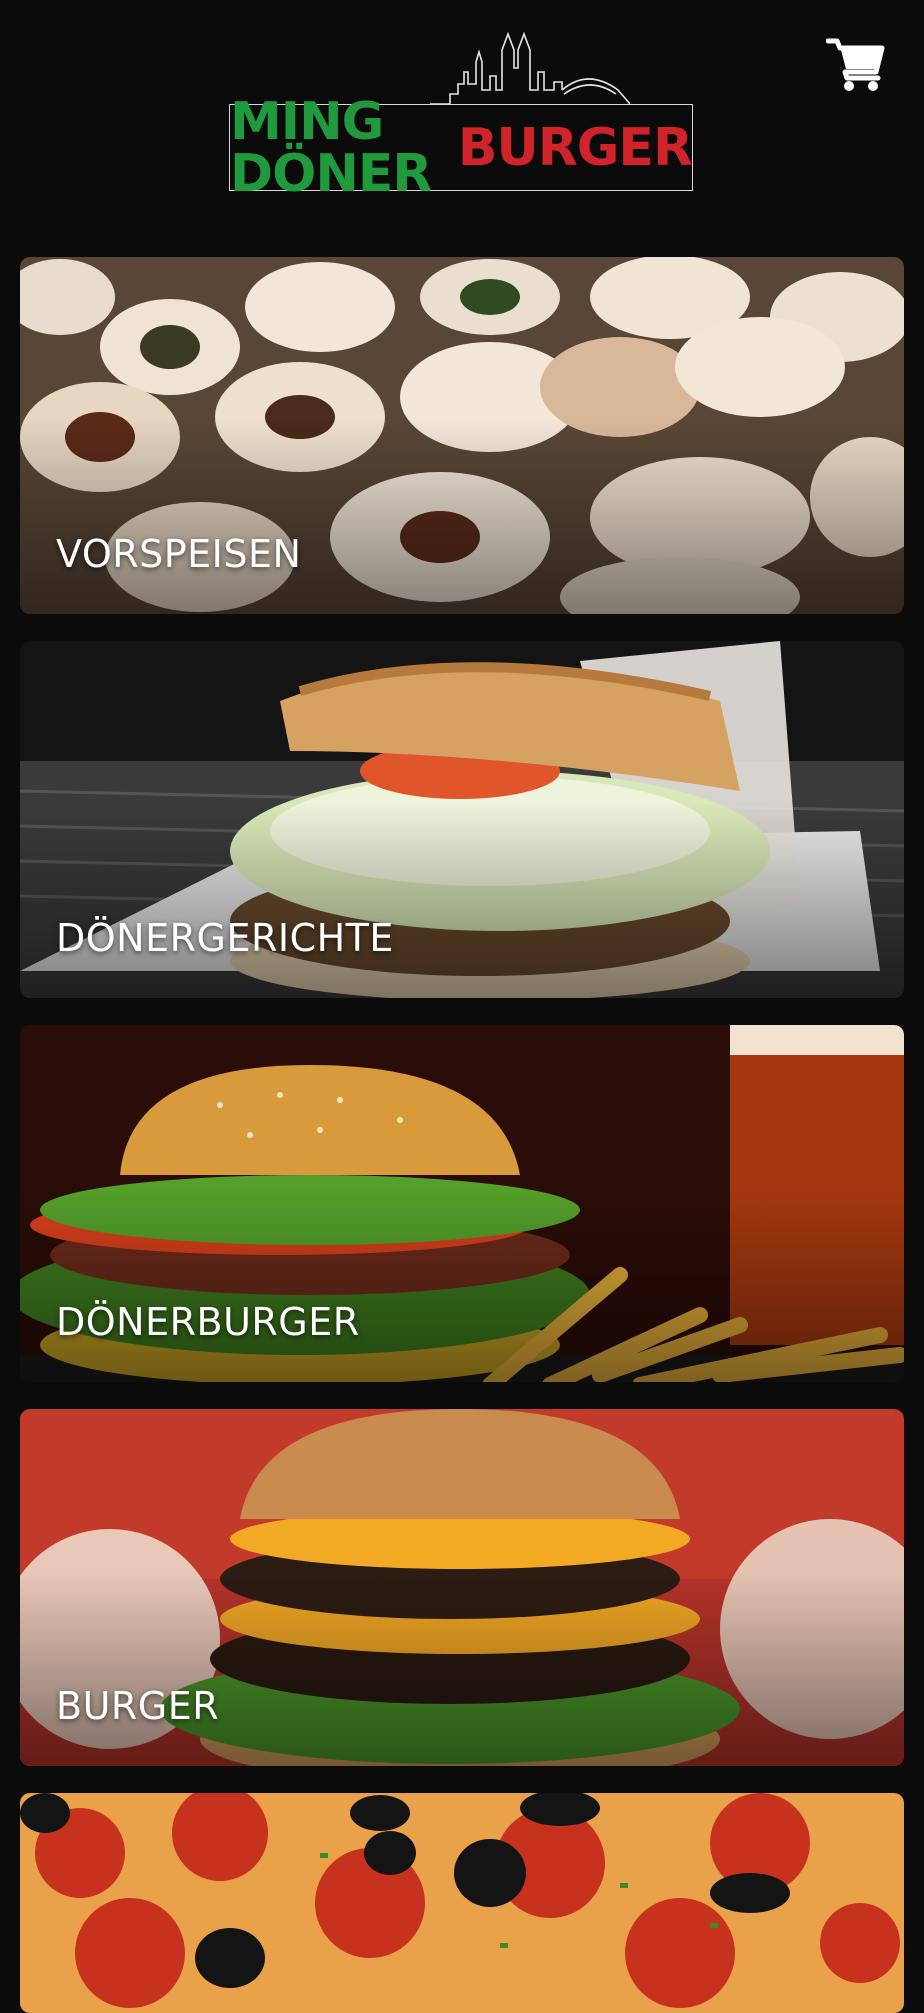  Describe the element at coordinates (138, 1706) in the screenshot. I see `category-label: BURGER` at that location.